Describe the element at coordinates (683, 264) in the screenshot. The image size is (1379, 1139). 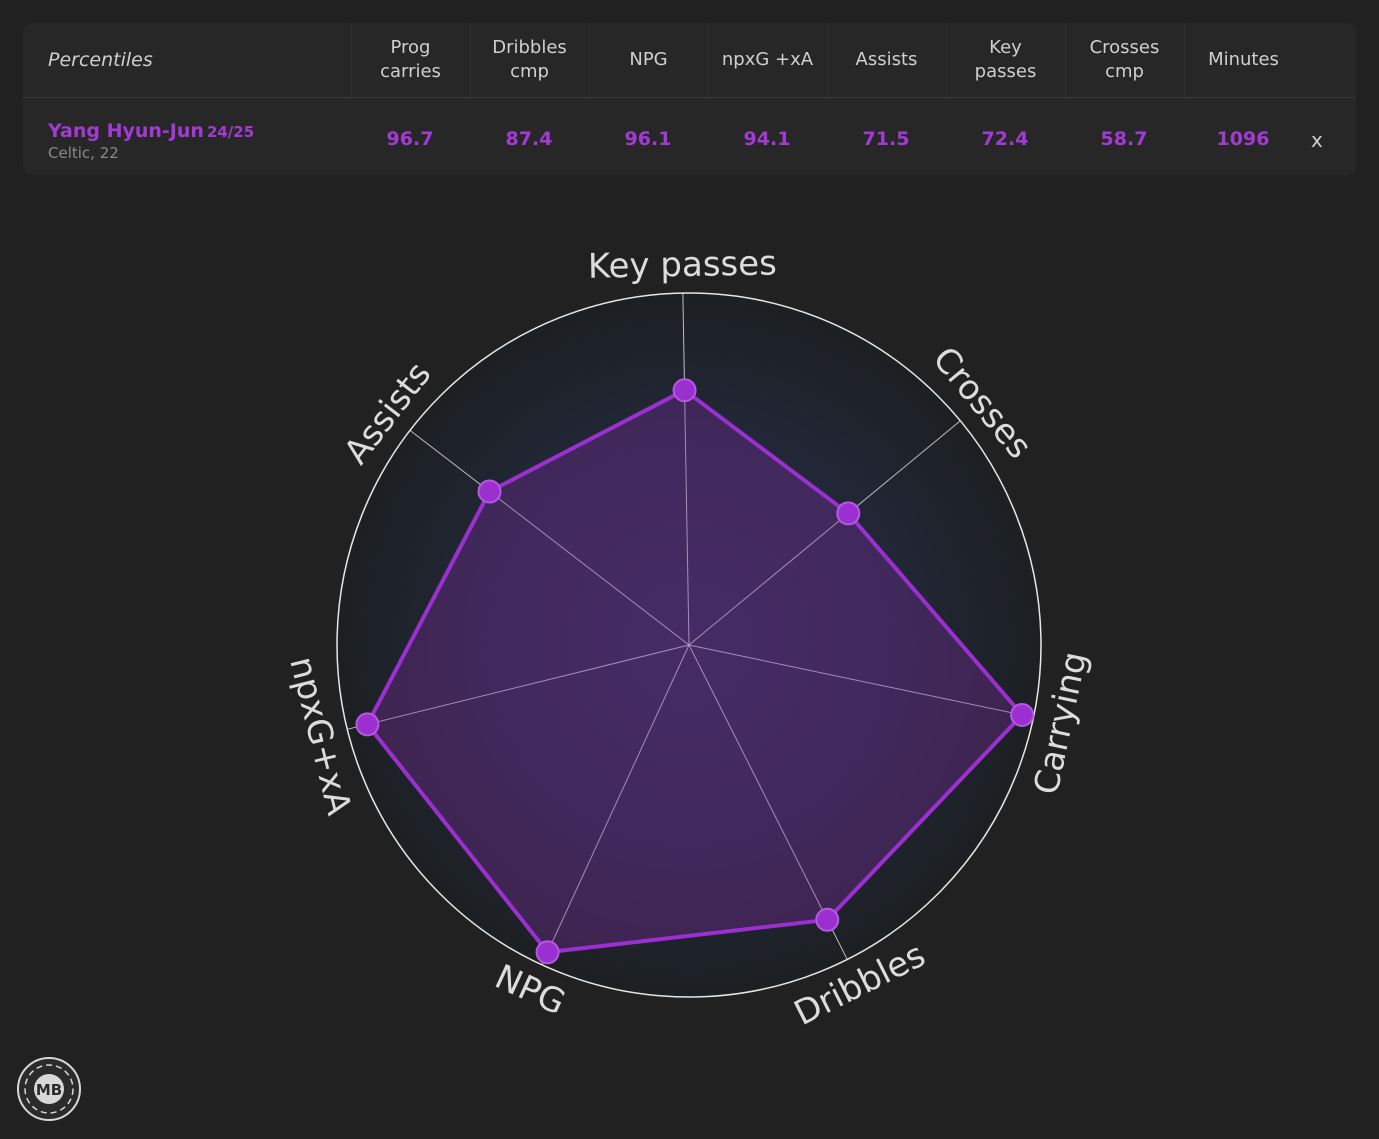
I see `radar-axis-label: Key passes` at that location.